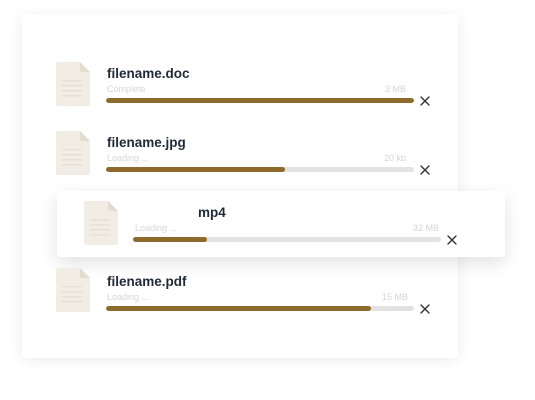 This screenshot has width=535, height=400. Describe the element at coordinates (147, 281) in the screenshot. I see `file-name: filename.pdf` at that location.